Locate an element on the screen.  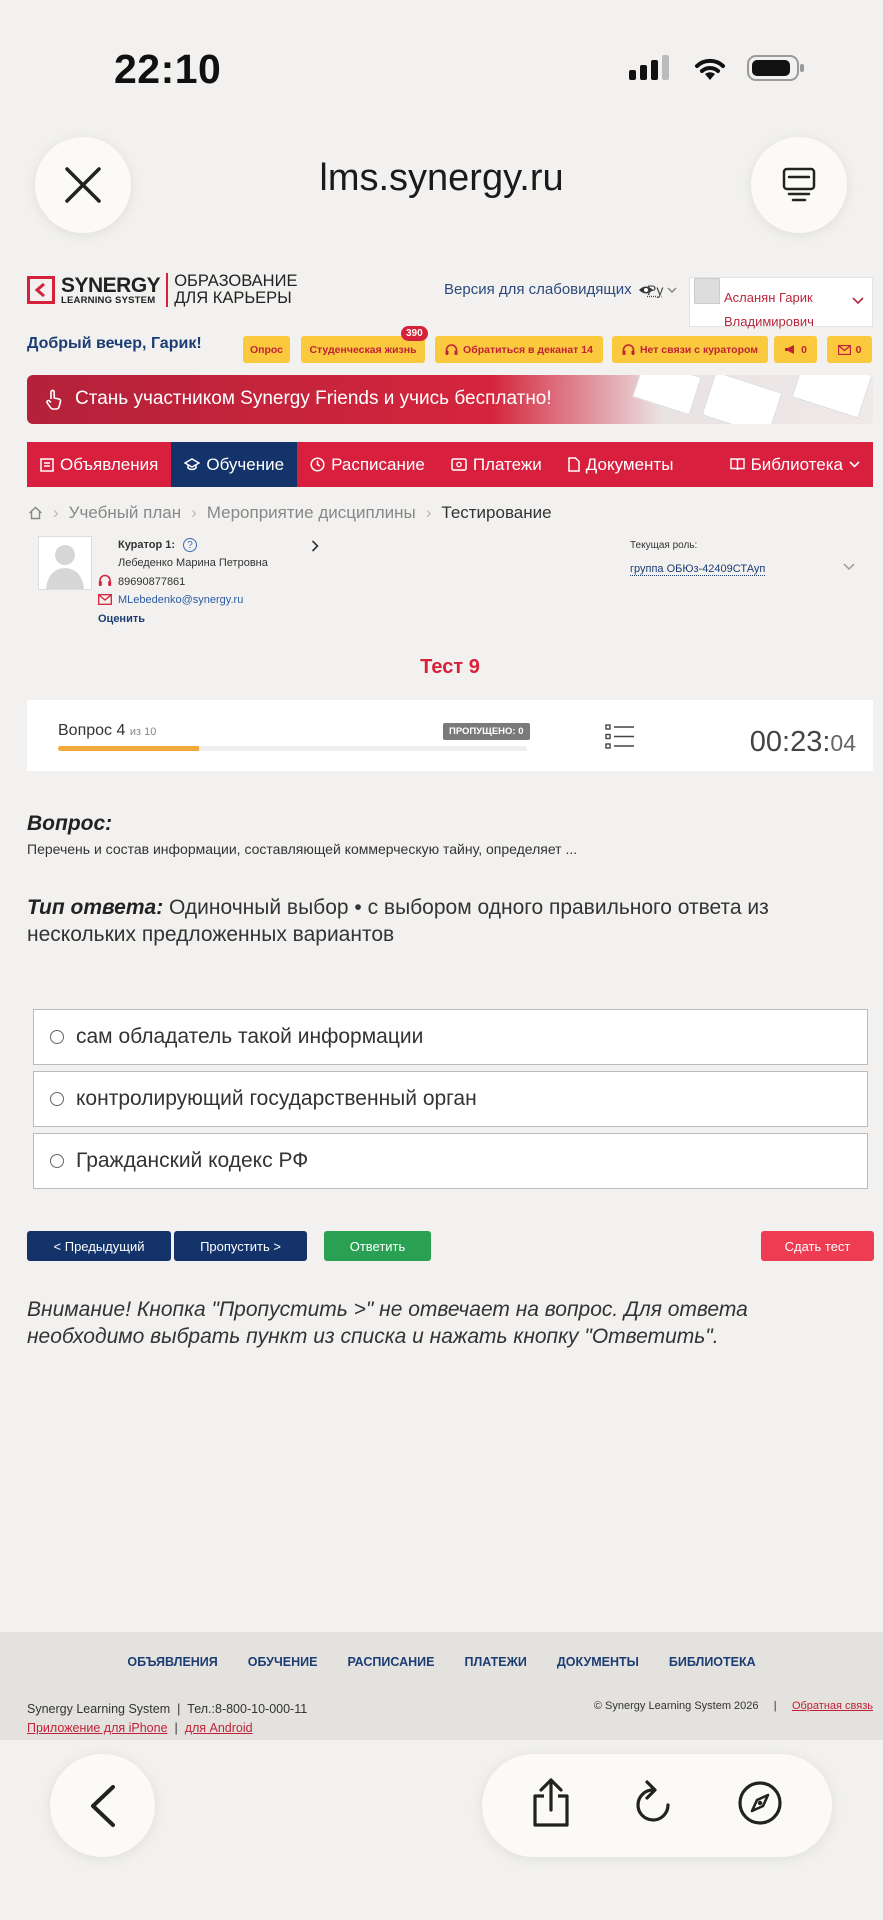
curator-avatar is located at coordinates (65, 563).